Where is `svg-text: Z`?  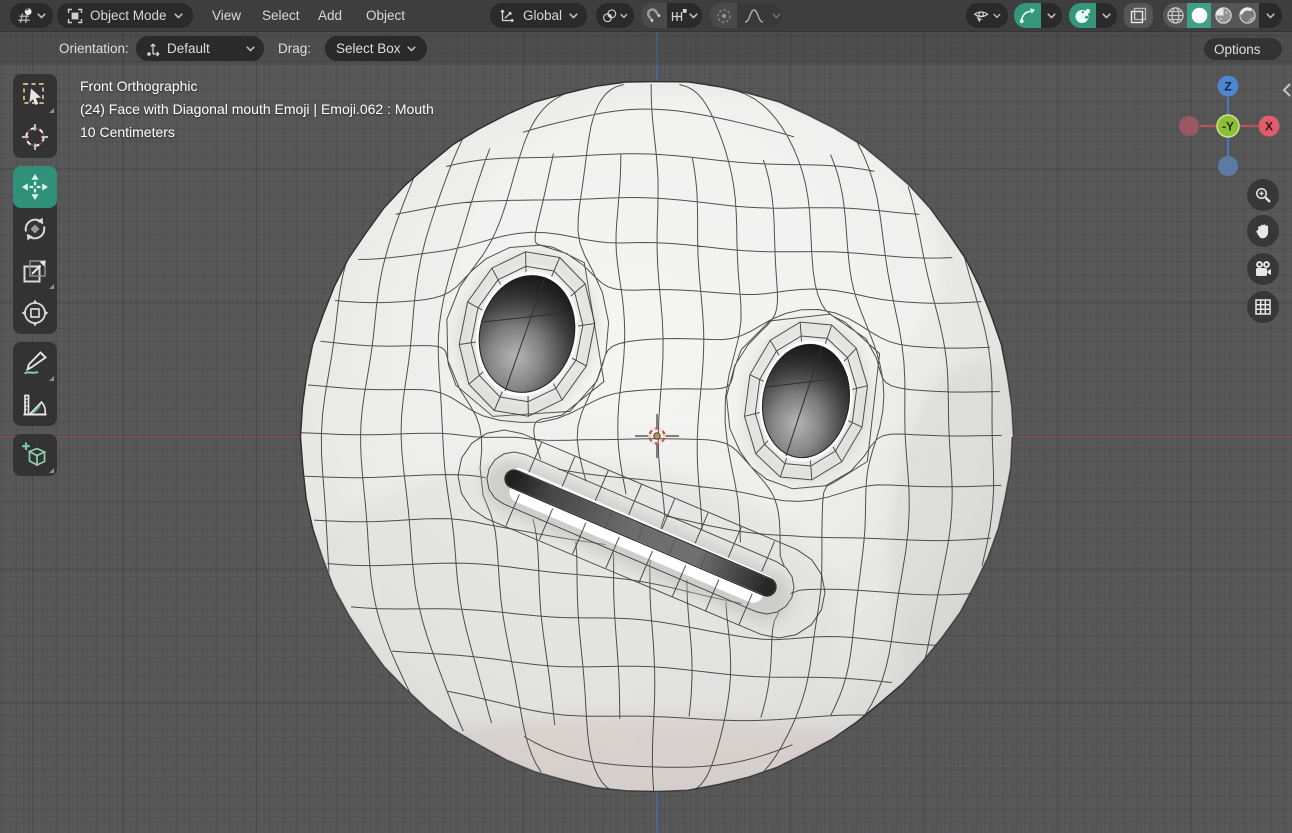 svg-text: Z is located at coordinates (1227, 87).